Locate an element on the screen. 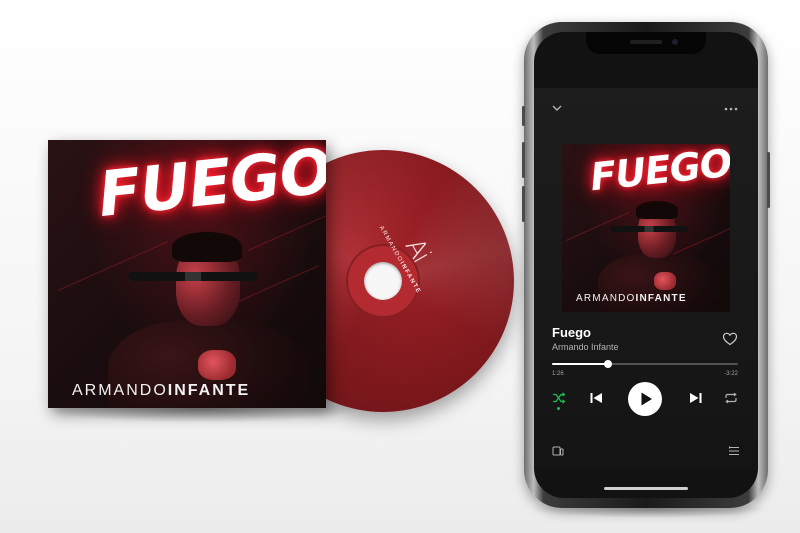  album-artist: ARMANDOINFANTE is located at coordinates (161, 391).